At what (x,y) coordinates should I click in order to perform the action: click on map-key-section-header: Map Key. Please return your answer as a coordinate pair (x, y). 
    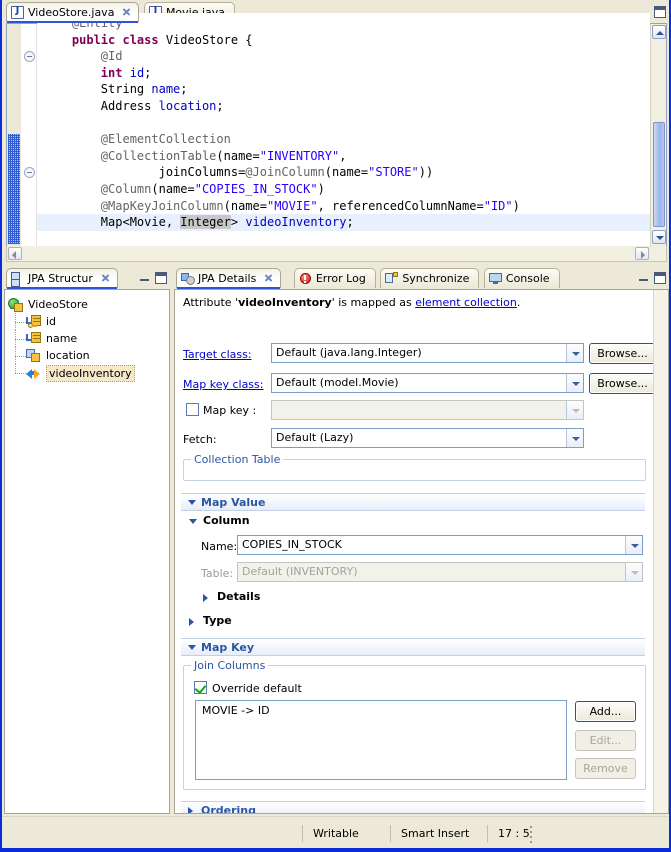
    Looking at the image, I should click on (413, 647).